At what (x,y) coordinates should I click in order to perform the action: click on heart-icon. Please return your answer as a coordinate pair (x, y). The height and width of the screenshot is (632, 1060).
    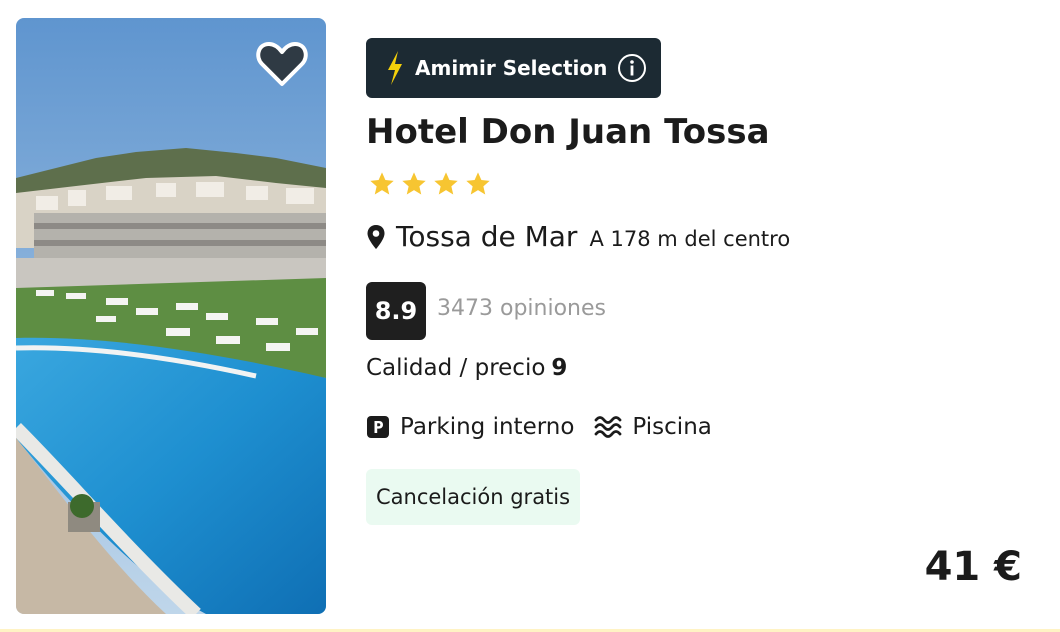
    Looking at the image, I should click on (282, 64).